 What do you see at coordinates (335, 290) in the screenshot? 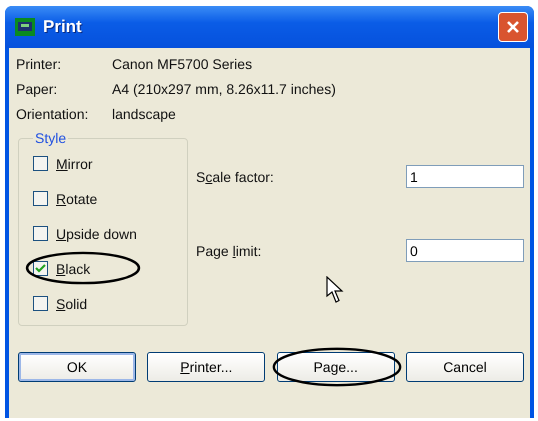
I see `mouse-pointer-icon` at bounding box center [335, 290].